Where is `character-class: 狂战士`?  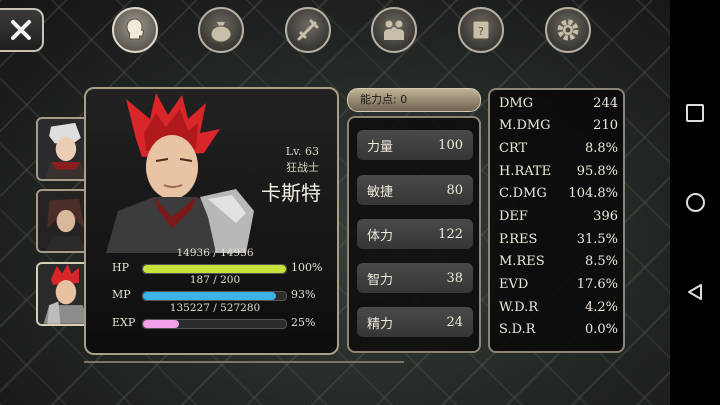 character-class: 狂战士 is located at coordinates (302, 167).